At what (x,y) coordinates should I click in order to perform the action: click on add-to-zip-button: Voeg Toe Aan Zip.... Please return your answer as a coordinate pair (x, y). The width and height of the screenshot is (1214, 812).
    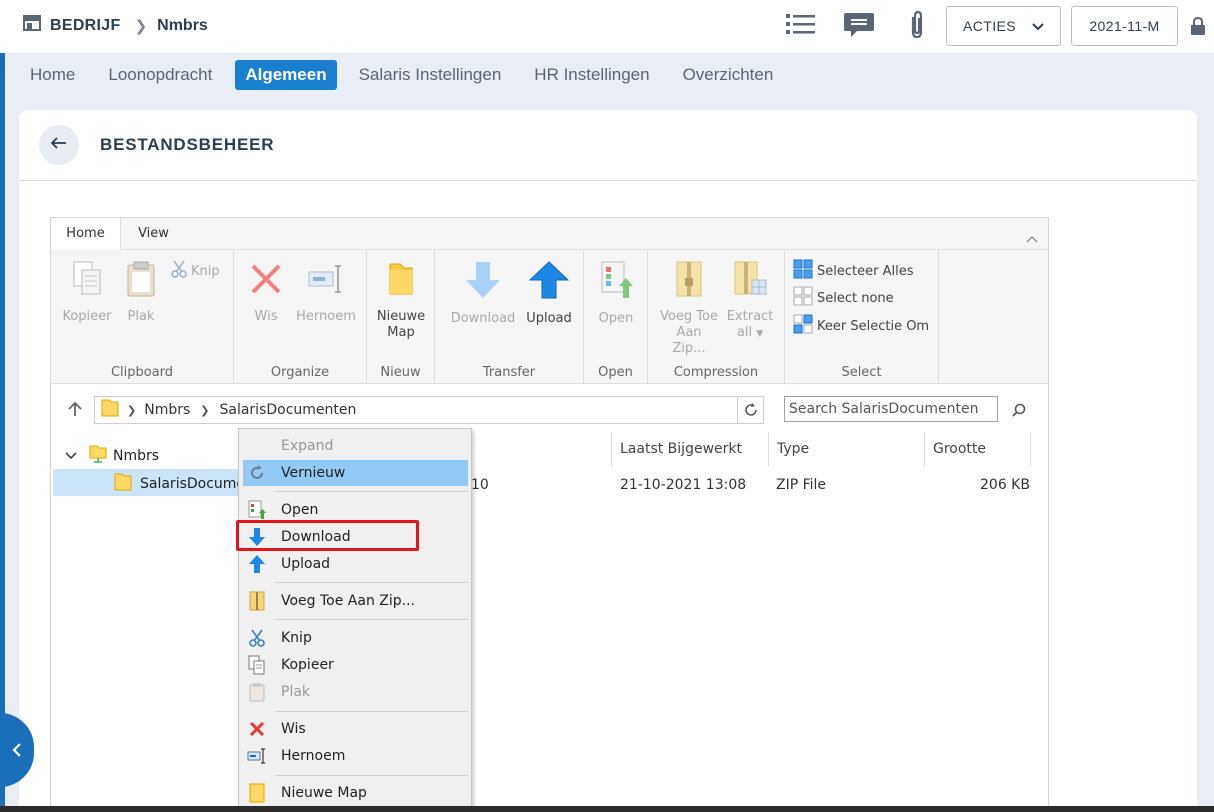
    Looking at the image, I should click on (689, 308).